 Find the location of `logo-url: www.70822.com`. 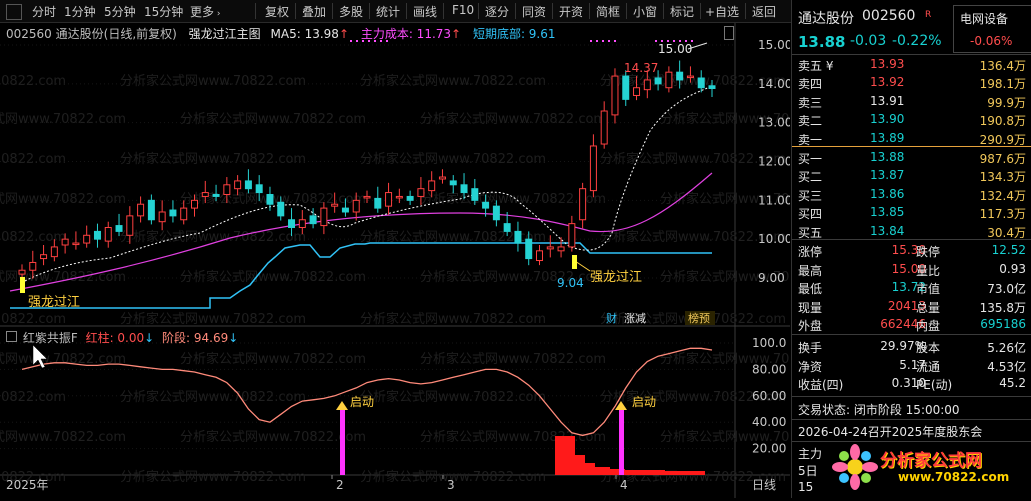

logo-url: www.70822.com is located at coordinates (954, 477).